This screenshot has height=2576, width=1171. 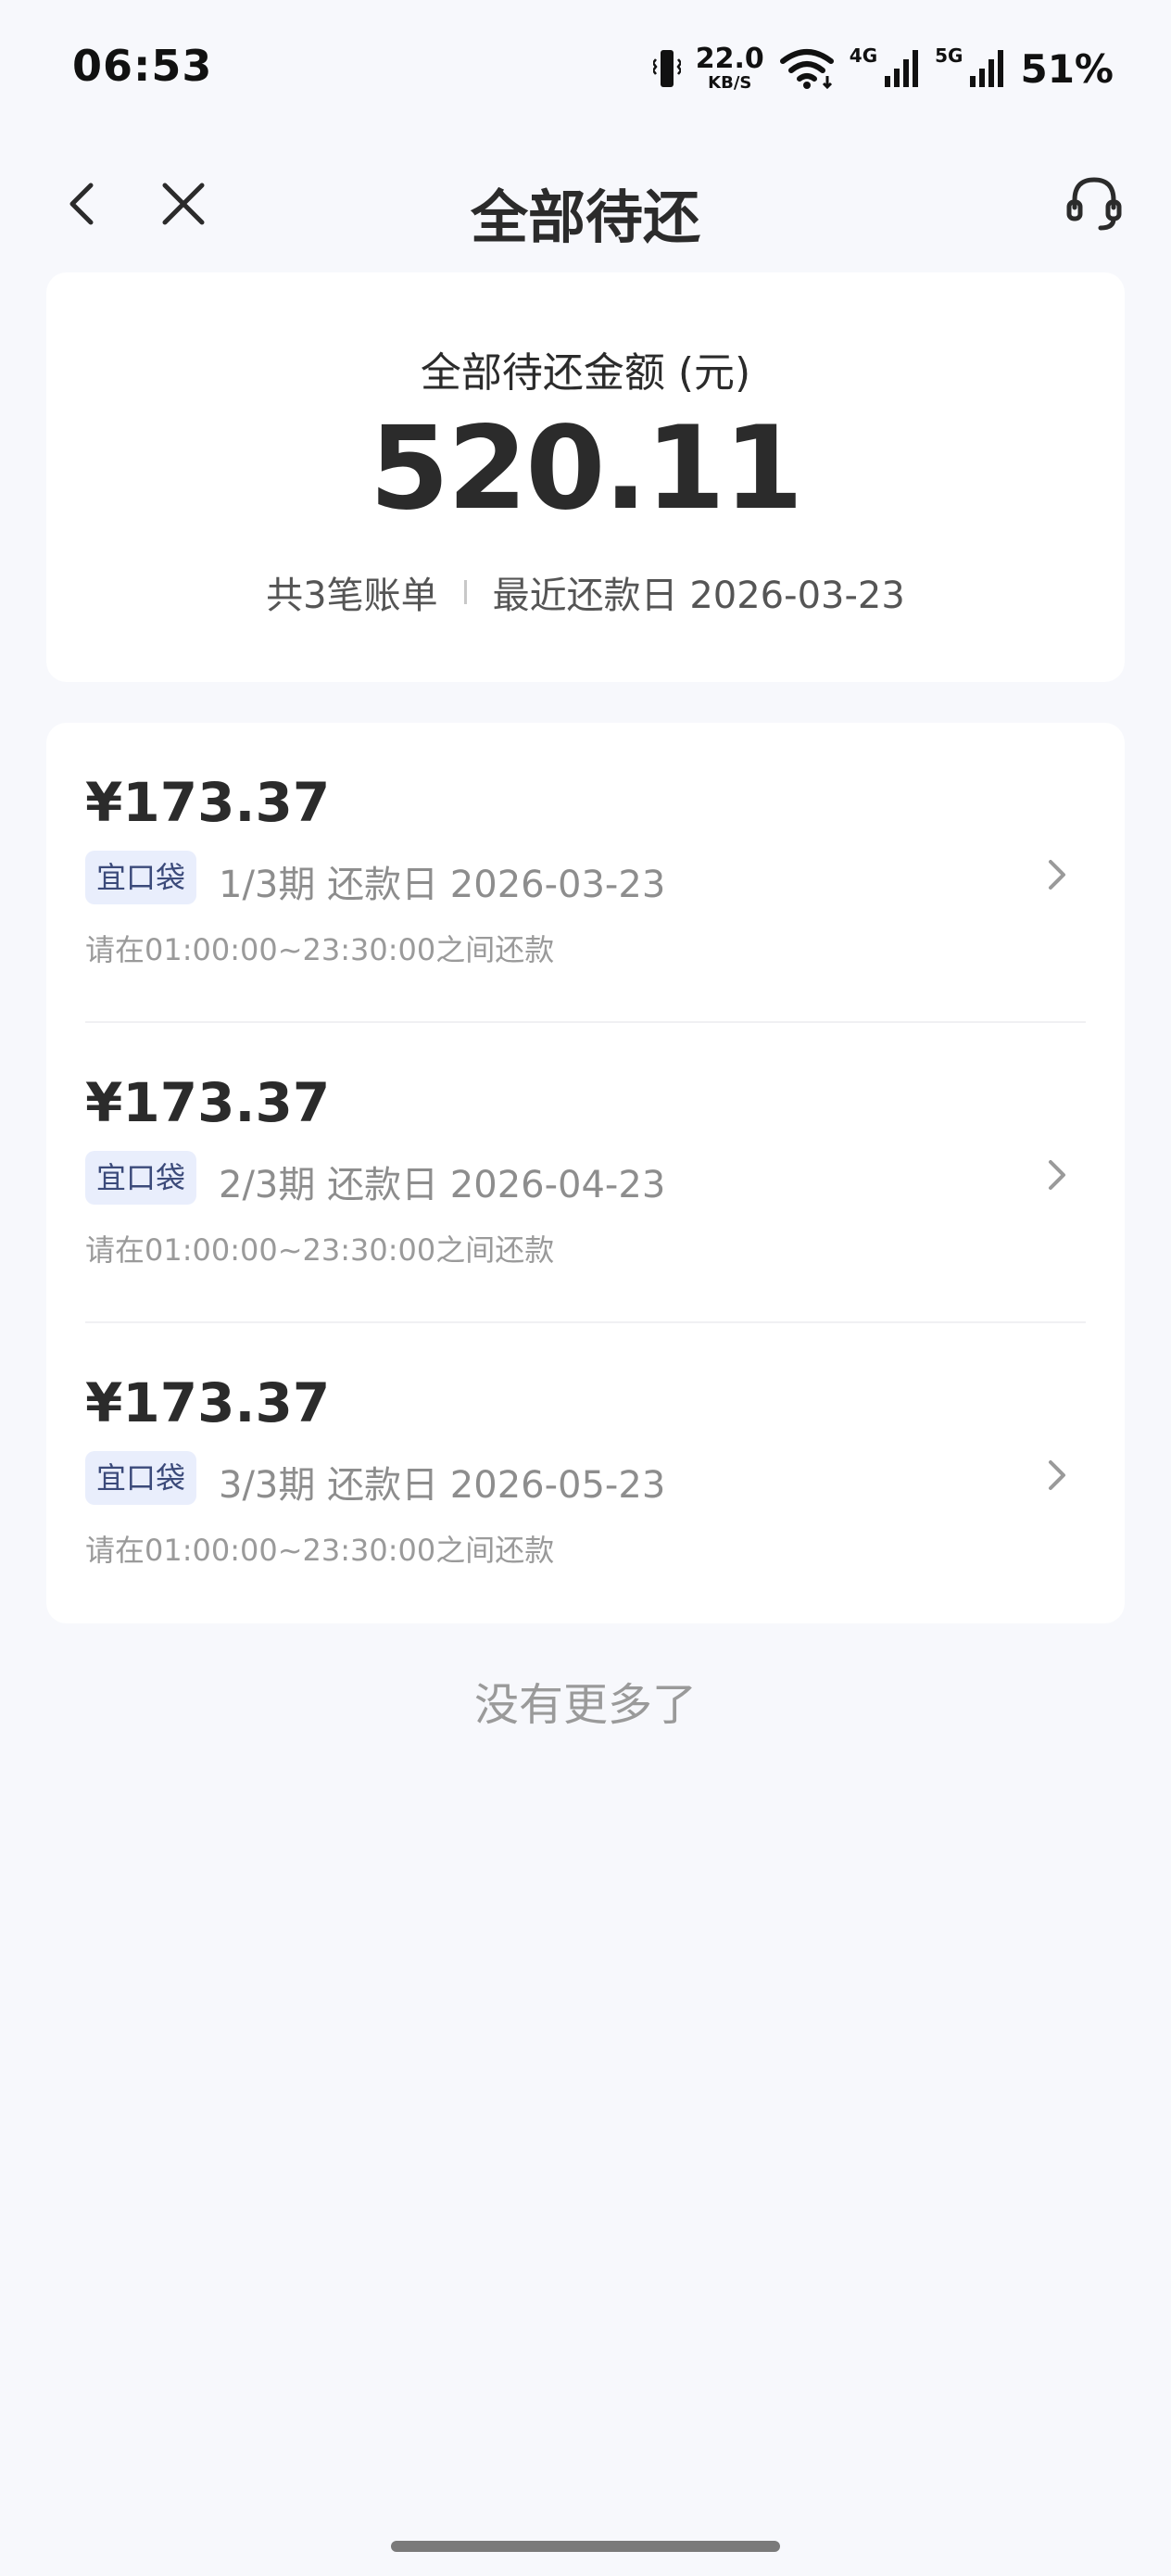 I want to click on nav-bar: 全部待还, so click(x=585, y=203).